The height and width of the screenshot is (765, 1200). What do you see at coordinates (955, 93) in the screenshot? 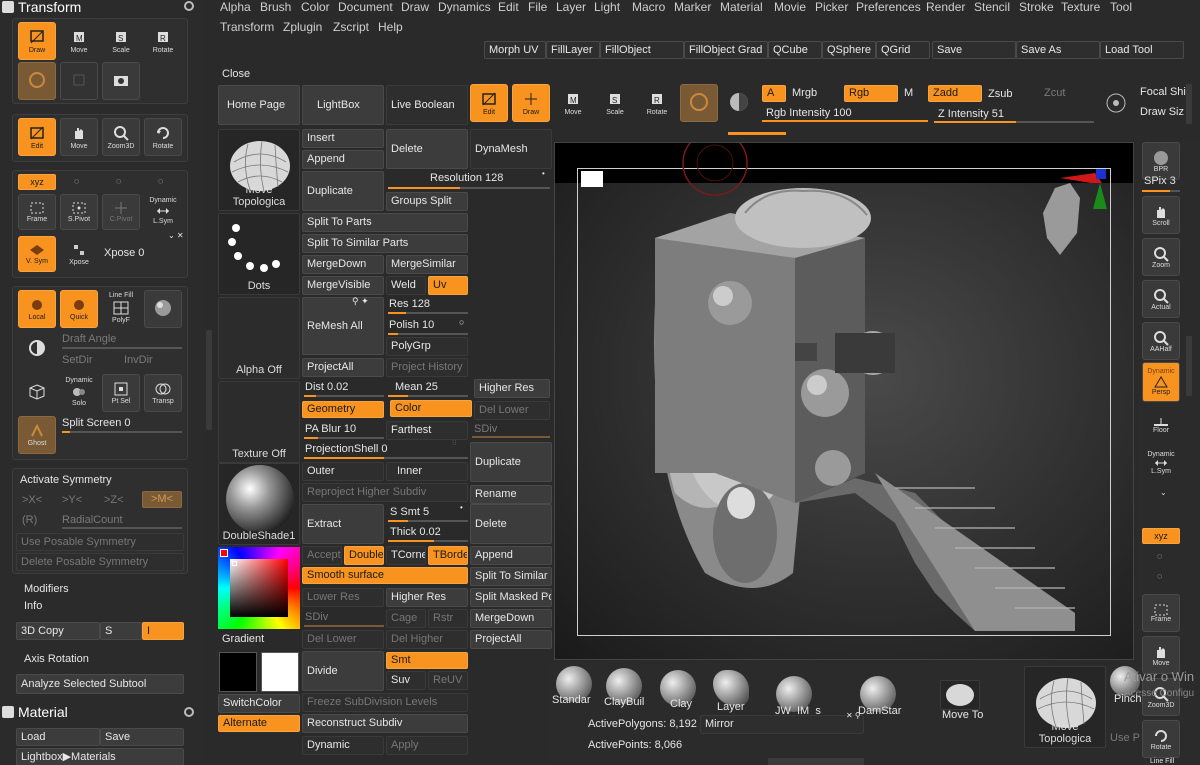
I see `zadd-toggle: Zadd` at bounding box center [955, 93].